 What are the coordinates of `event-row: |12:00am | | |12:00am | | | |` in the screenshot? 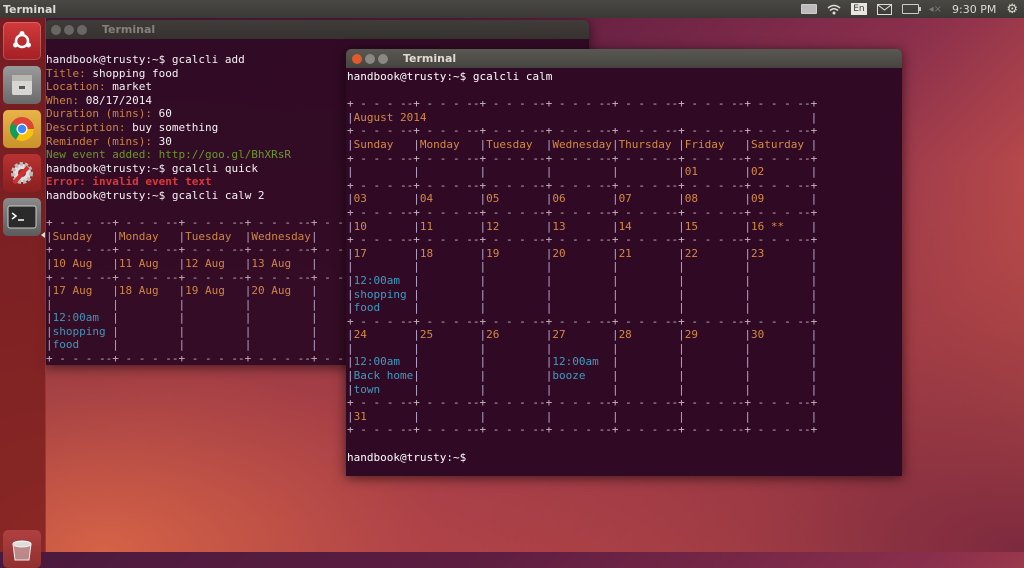 It's located at (624, 362).